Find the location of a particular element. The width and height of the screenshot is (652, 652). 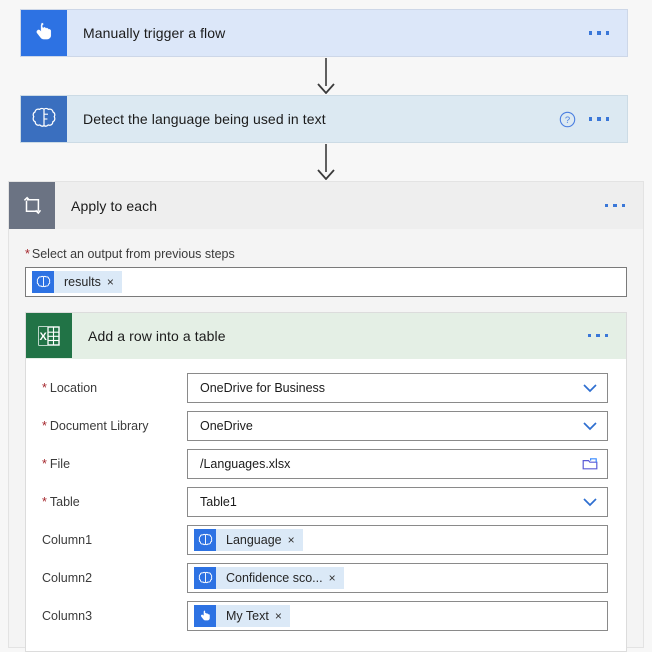

token-my-text: My Text × is located at coordinates (242, 616).